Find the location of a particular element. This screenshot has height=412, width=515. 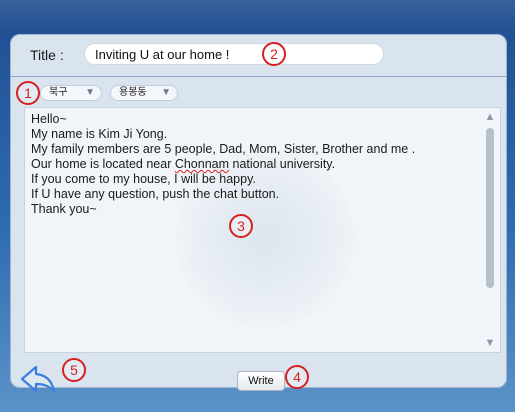

district-dropdown-value: 북구 is located at coordinates (58, 92).